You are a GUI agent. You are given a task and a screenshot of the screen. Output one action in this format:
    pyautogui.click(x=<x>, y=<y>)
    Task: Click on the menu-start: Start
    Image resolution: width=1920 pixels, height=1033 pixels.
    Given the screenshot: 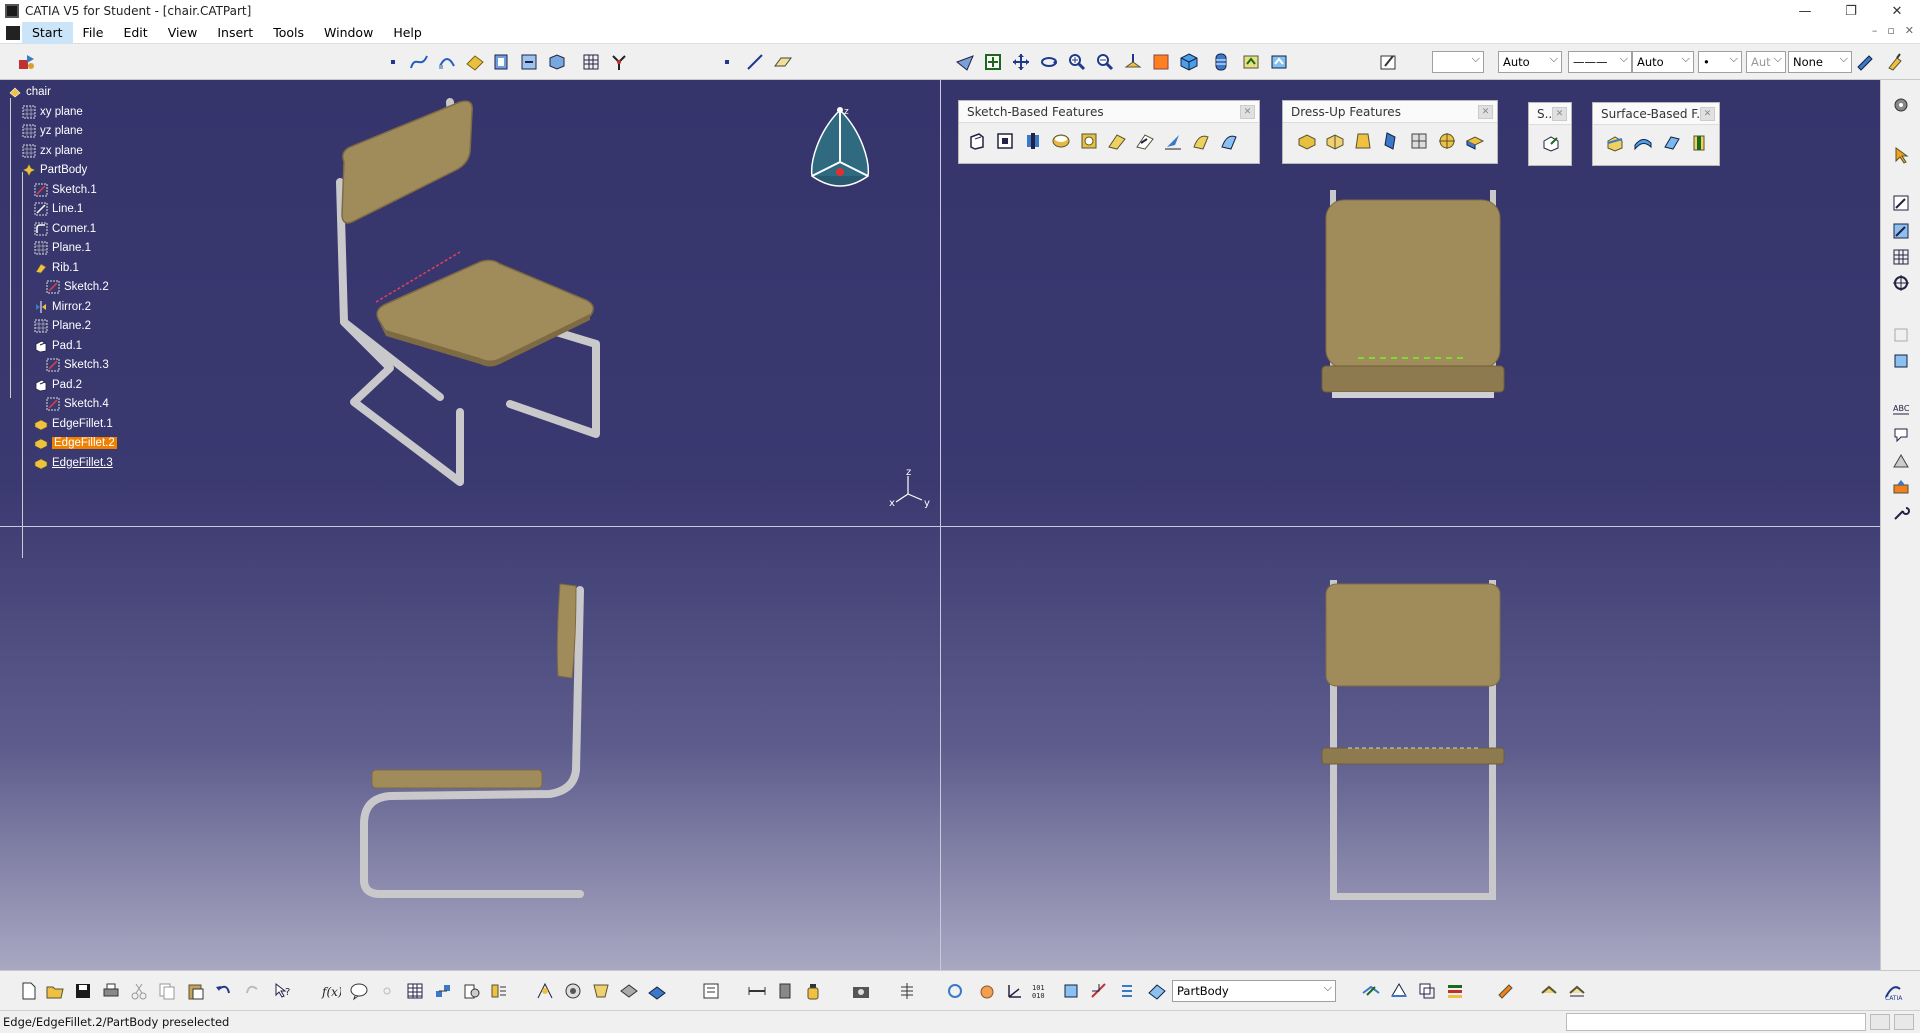 What is the action you would take?
    pyautogui.click(x=47, y=32)
    